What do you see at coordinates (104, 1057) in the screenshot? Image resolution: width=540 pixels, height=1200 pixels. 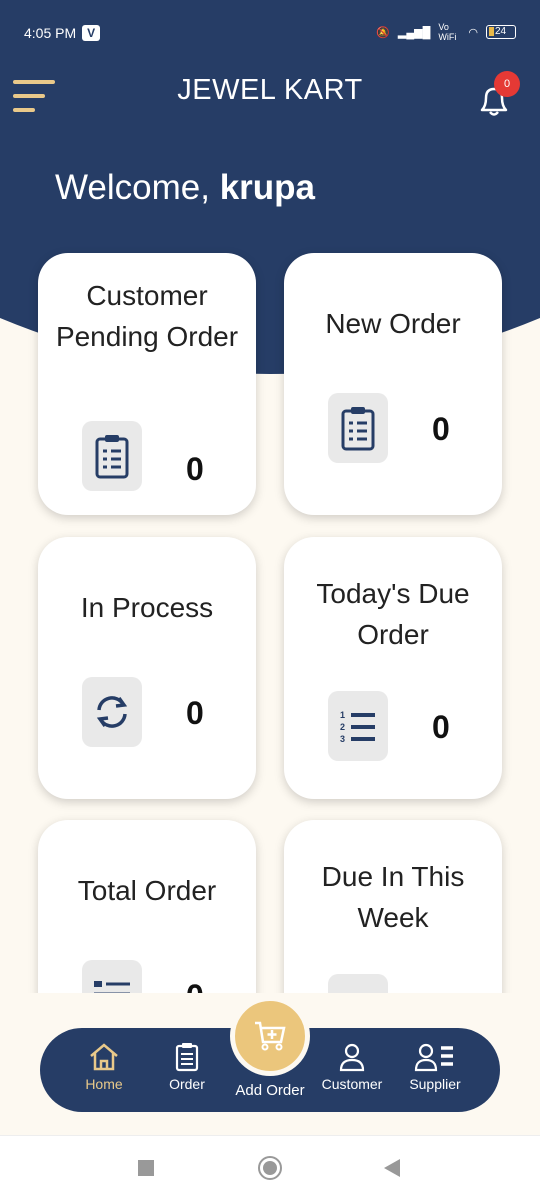 I see `home-icon` at bounding box center [104, 1057].